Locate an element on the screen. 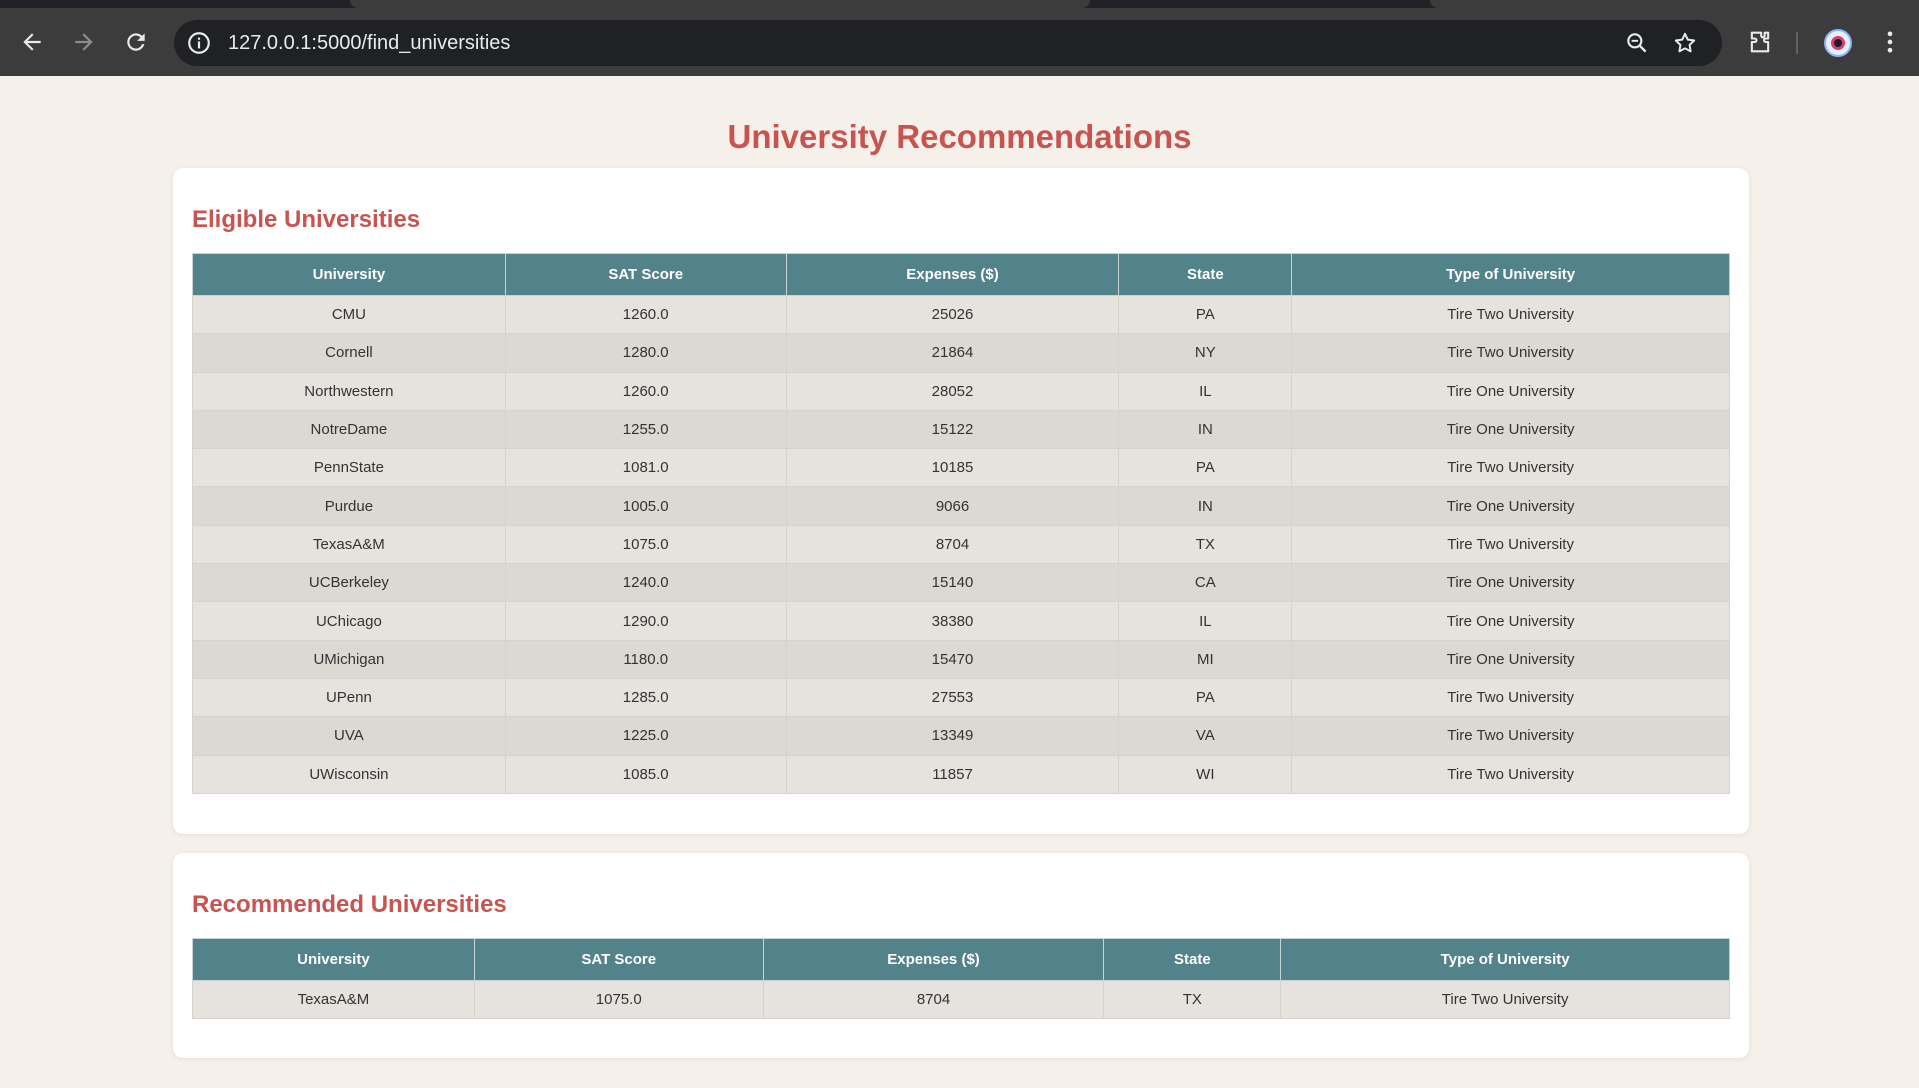  table-row: Cornell 1280.0 21864 NY Tire Two University is located at coordinates (961, 353).